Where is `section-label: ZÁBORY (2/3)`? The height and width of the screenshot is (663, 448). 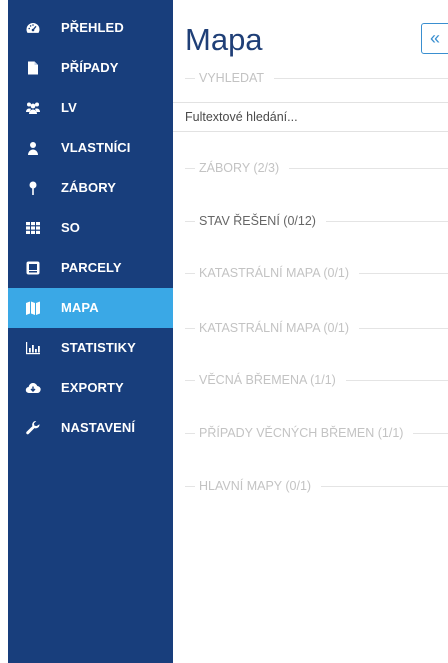
section-label: ZÁBORY (2/3) is located at coordinates (239, 168).